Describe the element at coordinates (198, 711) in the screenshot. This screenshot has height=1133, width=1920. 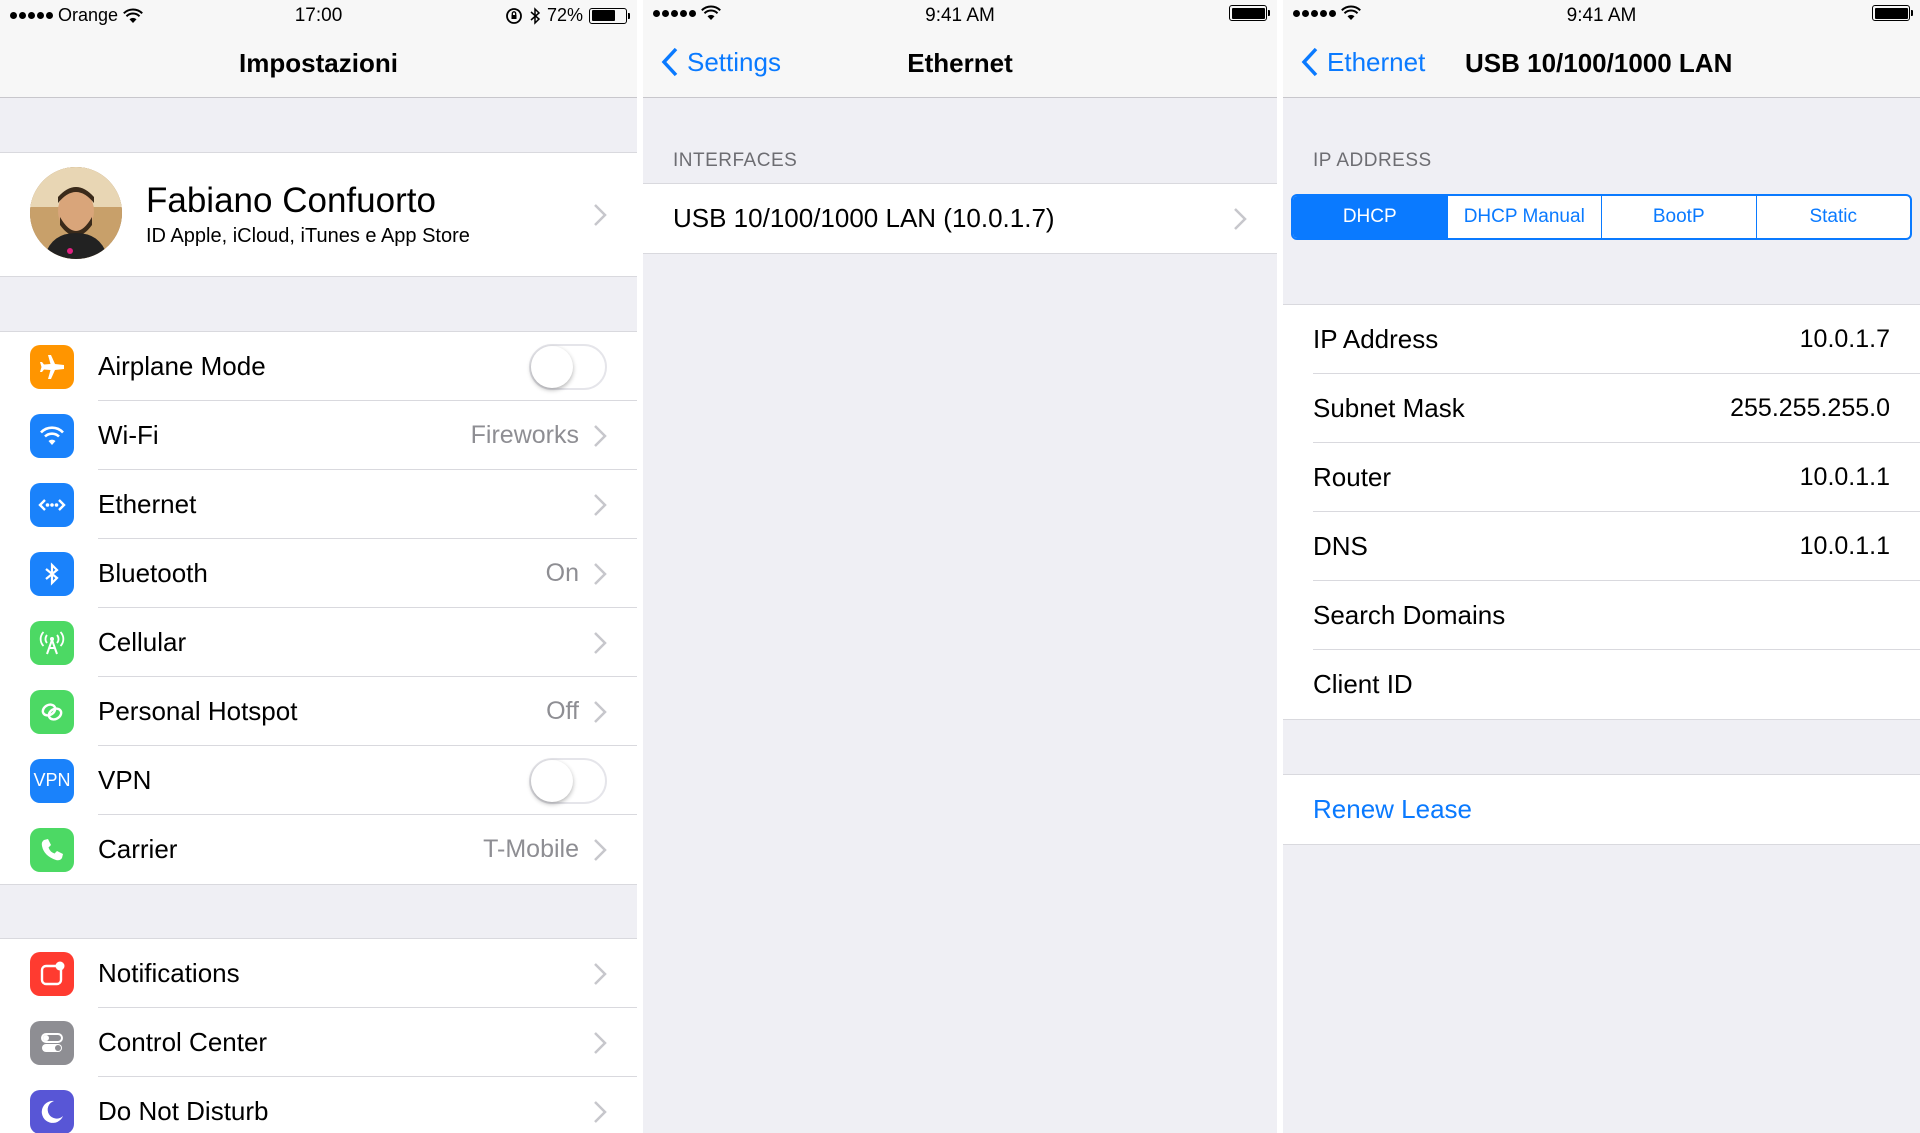
I see `row-label: Personal Hotspot` at that location.